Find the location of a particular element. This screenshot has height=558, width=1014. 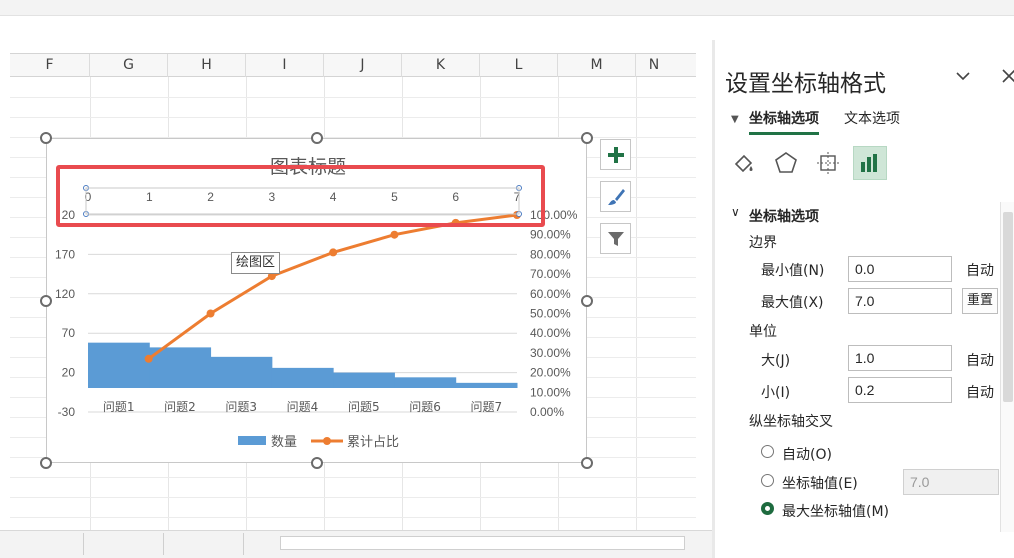

legend-swatch-bar is located at coordinates (252, 440).